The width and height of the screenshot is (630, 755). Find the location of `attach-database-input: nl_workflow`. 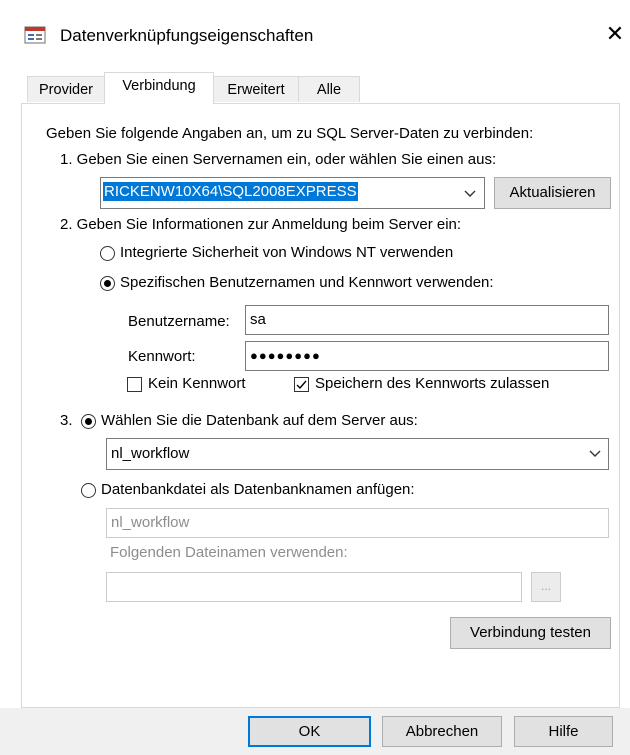

attach-database-input: nl_workflow is located at coordinates (357, 523).